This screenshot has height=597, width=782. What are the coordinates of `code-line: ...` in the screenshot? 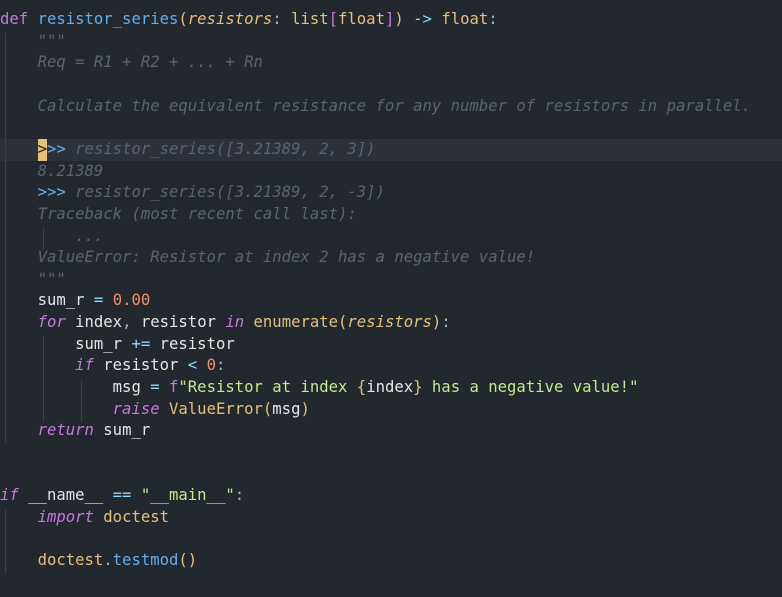 It's located at (391, 237).